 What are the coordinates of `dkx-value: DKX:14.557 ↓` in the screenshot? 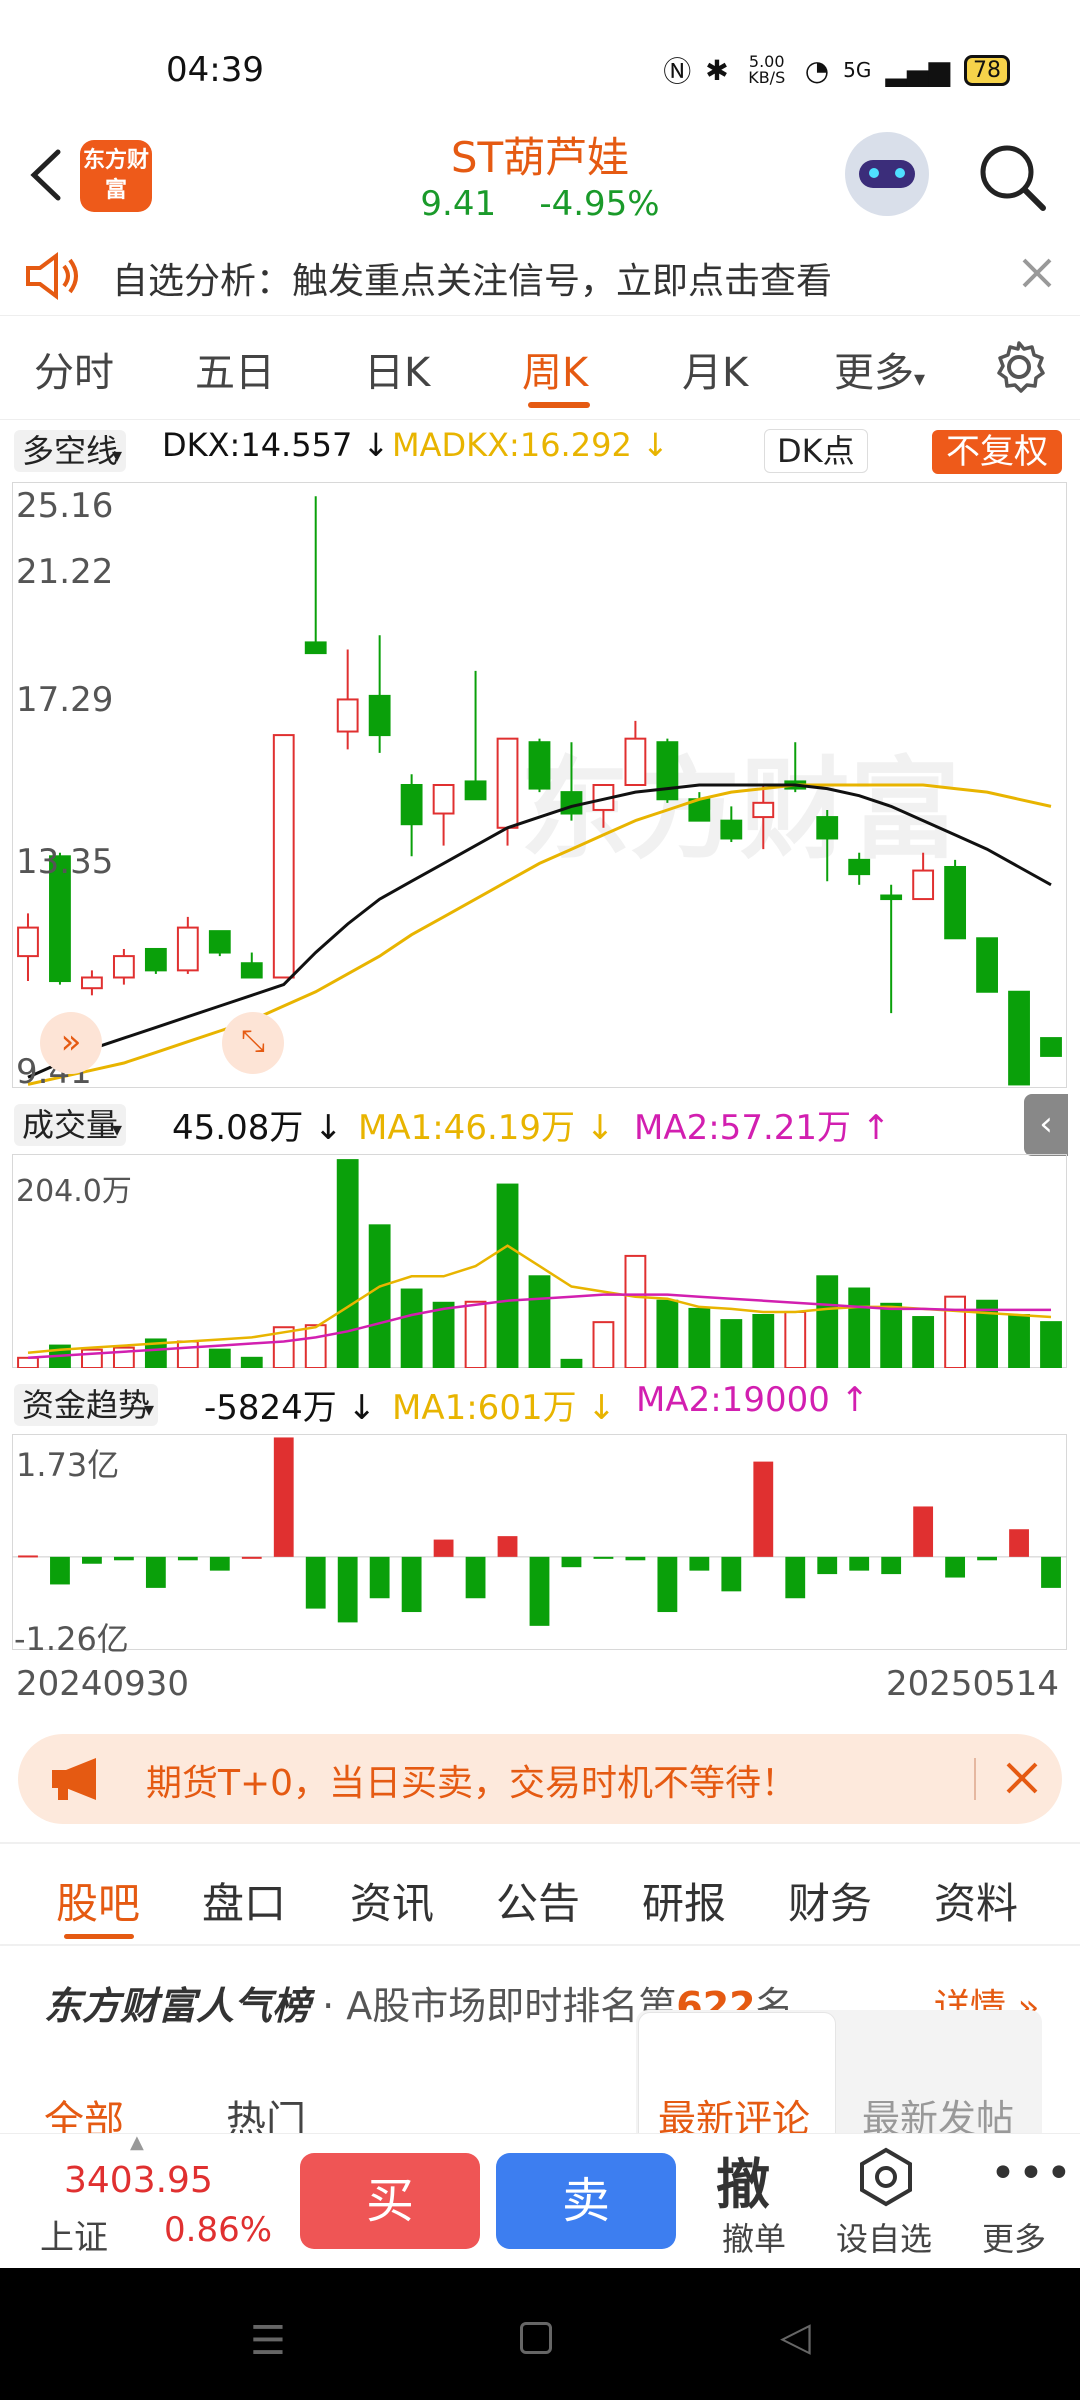 It's located at (276, 445).